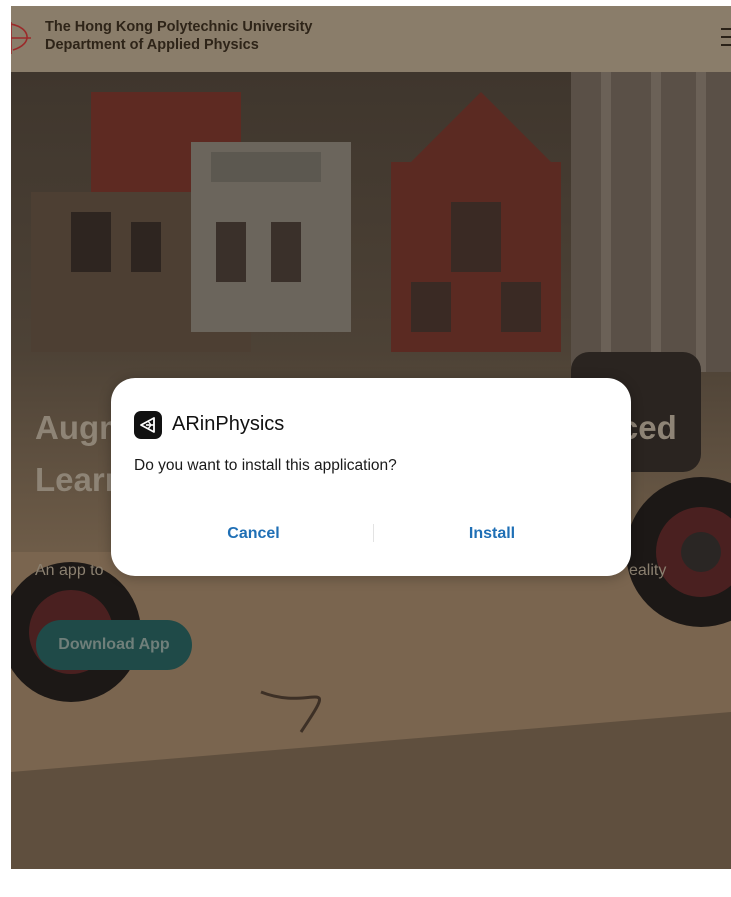 The image size is (731, 897). I want to click on polyu-logo-icon, so click(21, 38).